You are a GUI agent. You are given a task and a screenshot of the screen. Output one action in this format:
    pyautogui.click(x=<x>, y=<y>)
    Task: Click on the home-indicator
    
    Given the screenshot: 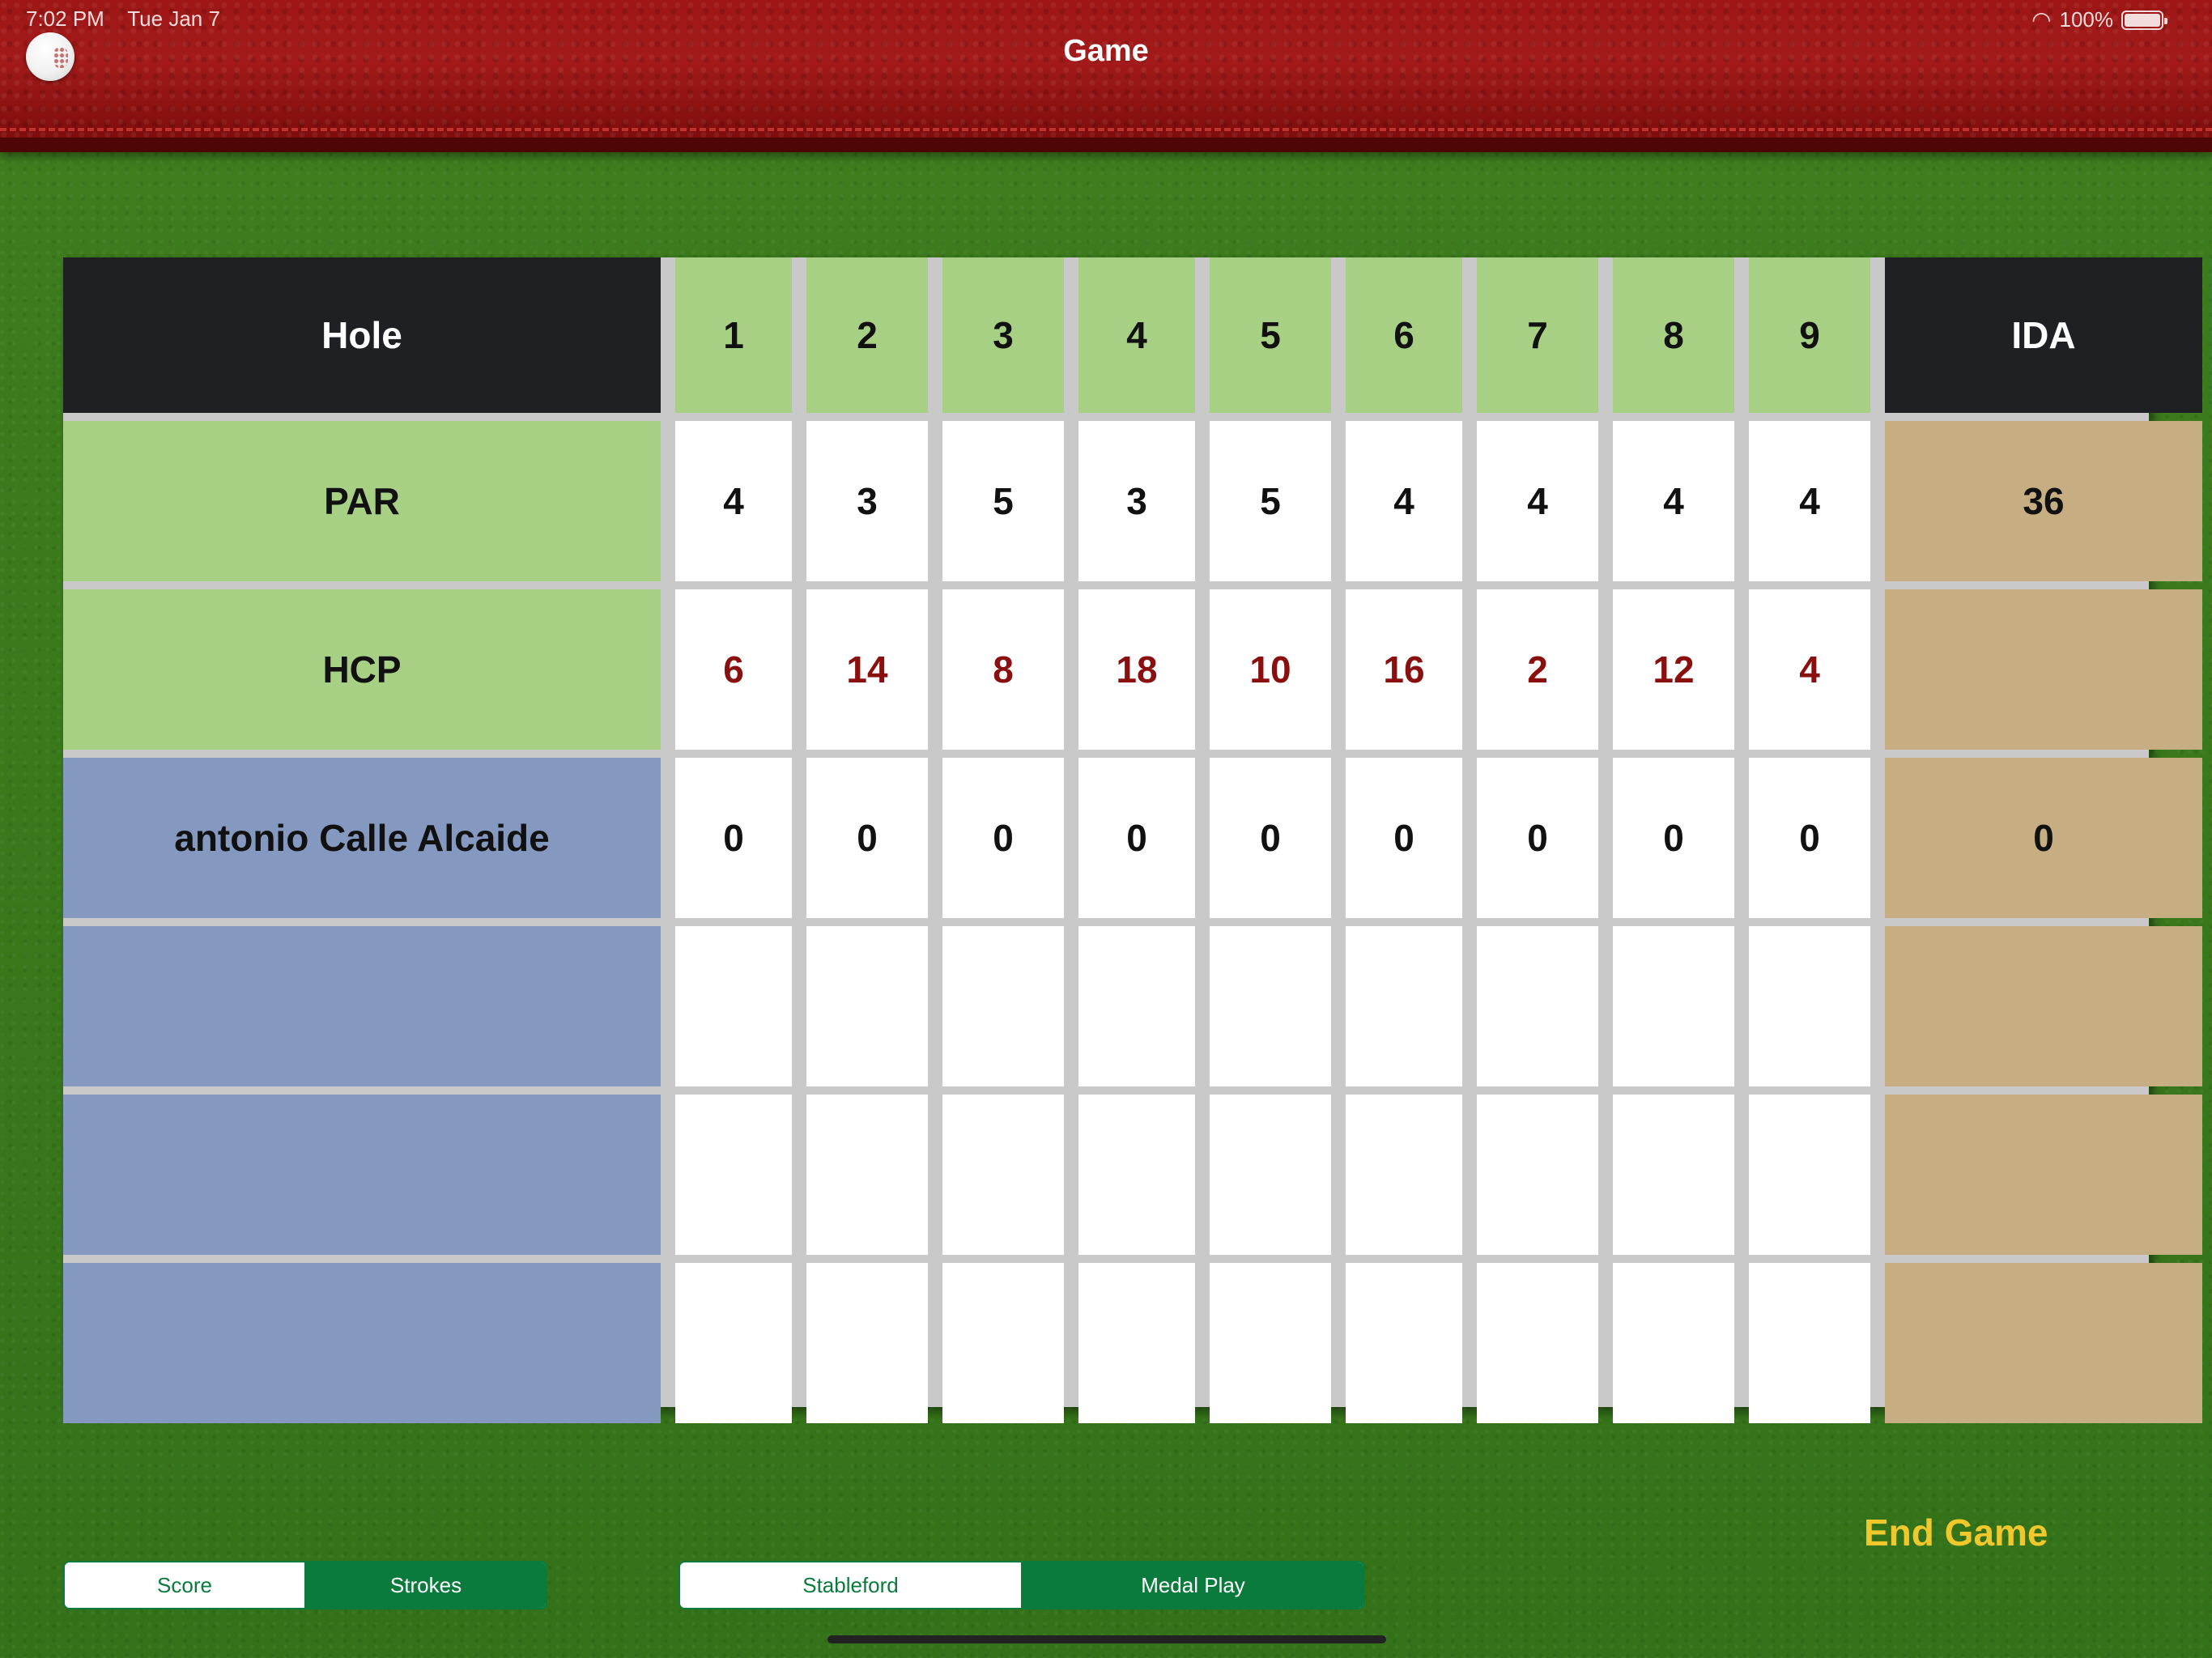 What is the action you would take?
    pyautogui.click(x=1106, y=1639)
    